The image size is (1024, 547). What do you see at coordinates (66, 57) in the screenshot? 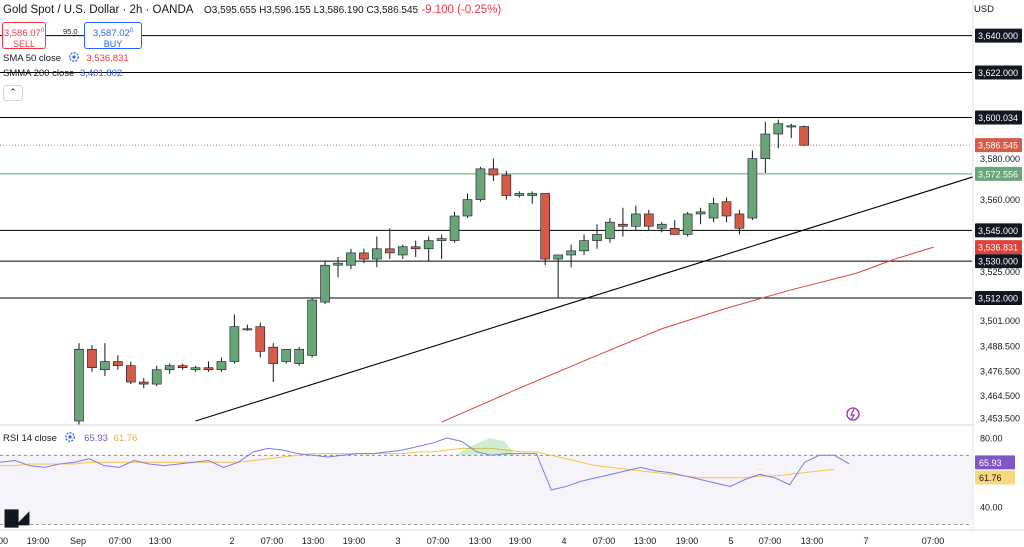
I see `sma50-legend: SMA 50 close 3,536.831` at bounding box center [66, 57].